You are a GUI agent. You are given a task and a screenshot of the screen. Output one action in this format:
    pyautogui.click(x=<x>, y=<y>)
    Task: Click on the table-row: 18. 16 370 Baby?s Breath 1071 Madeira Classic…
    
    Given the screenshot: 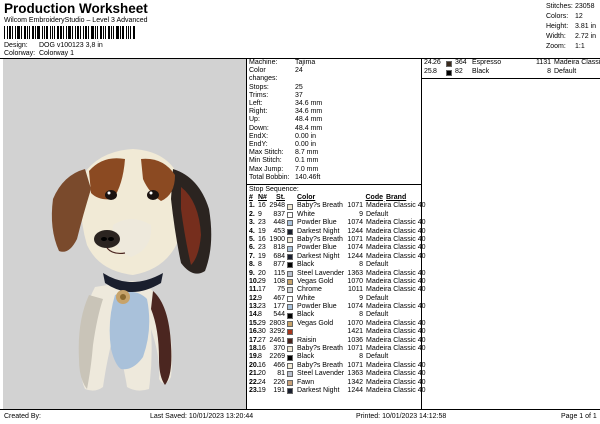 What is the action you would take?
    pyautogui.click(x=337, y=349)
    